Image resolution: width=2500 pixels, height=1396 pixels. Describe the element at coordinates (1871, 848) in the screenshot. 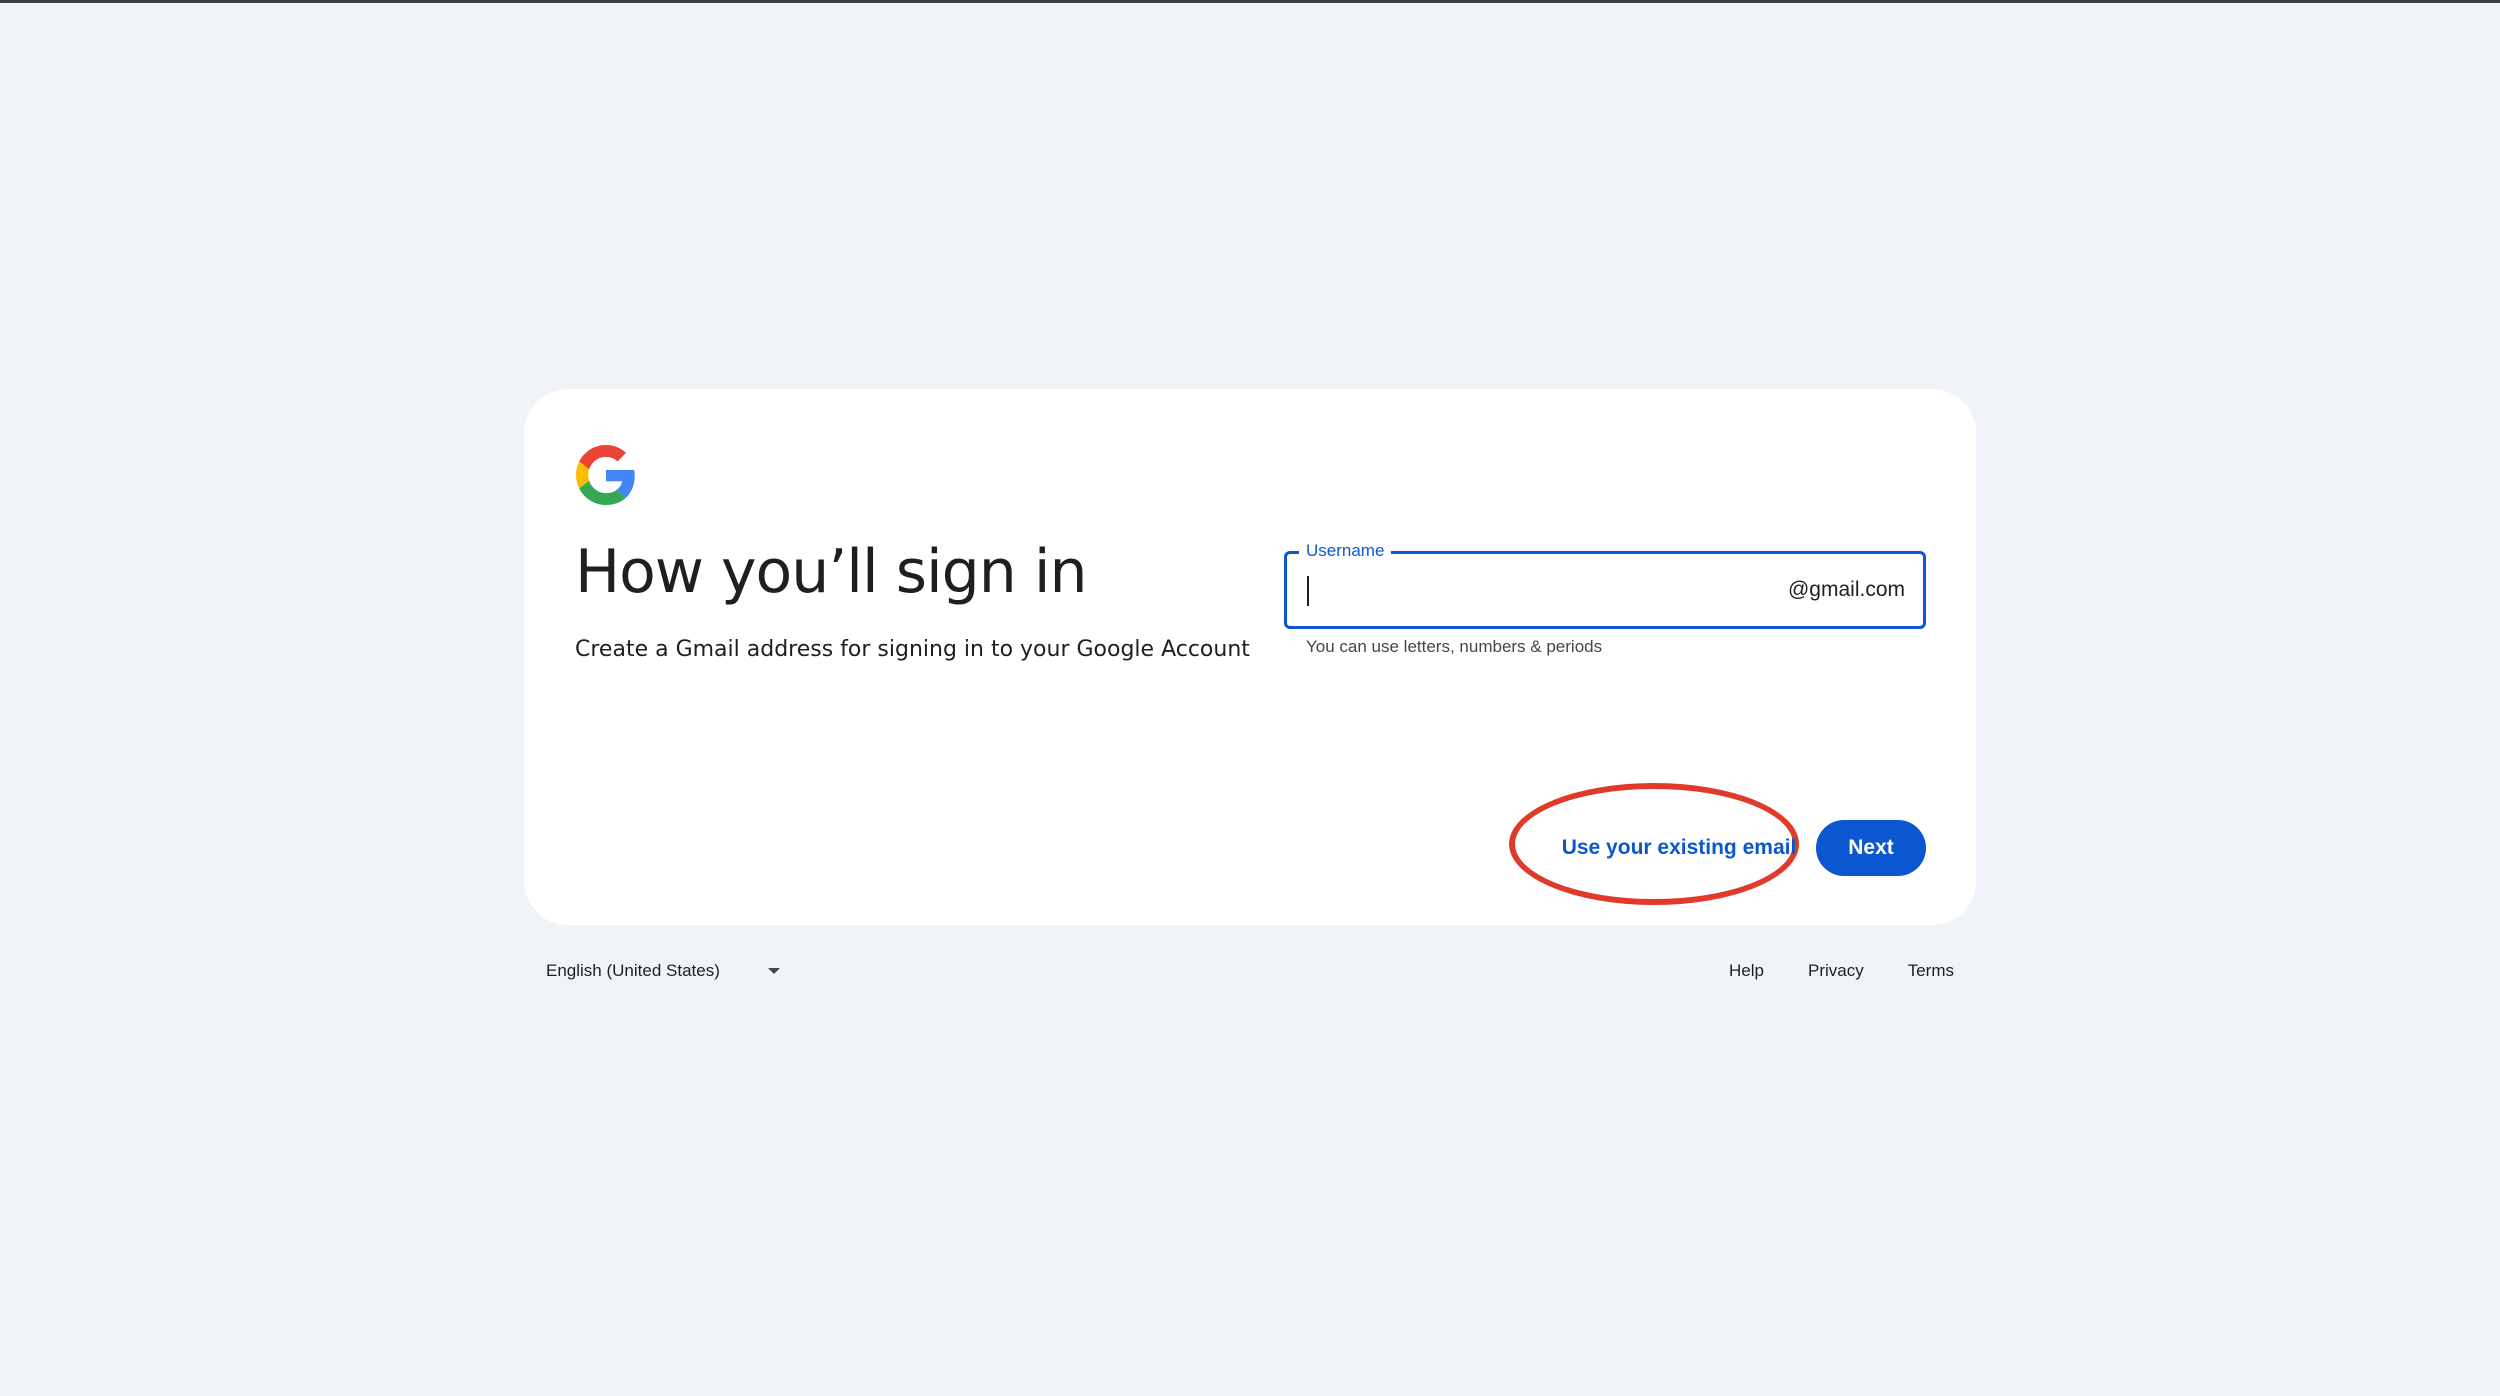

I see `next-button: Next` at that location.